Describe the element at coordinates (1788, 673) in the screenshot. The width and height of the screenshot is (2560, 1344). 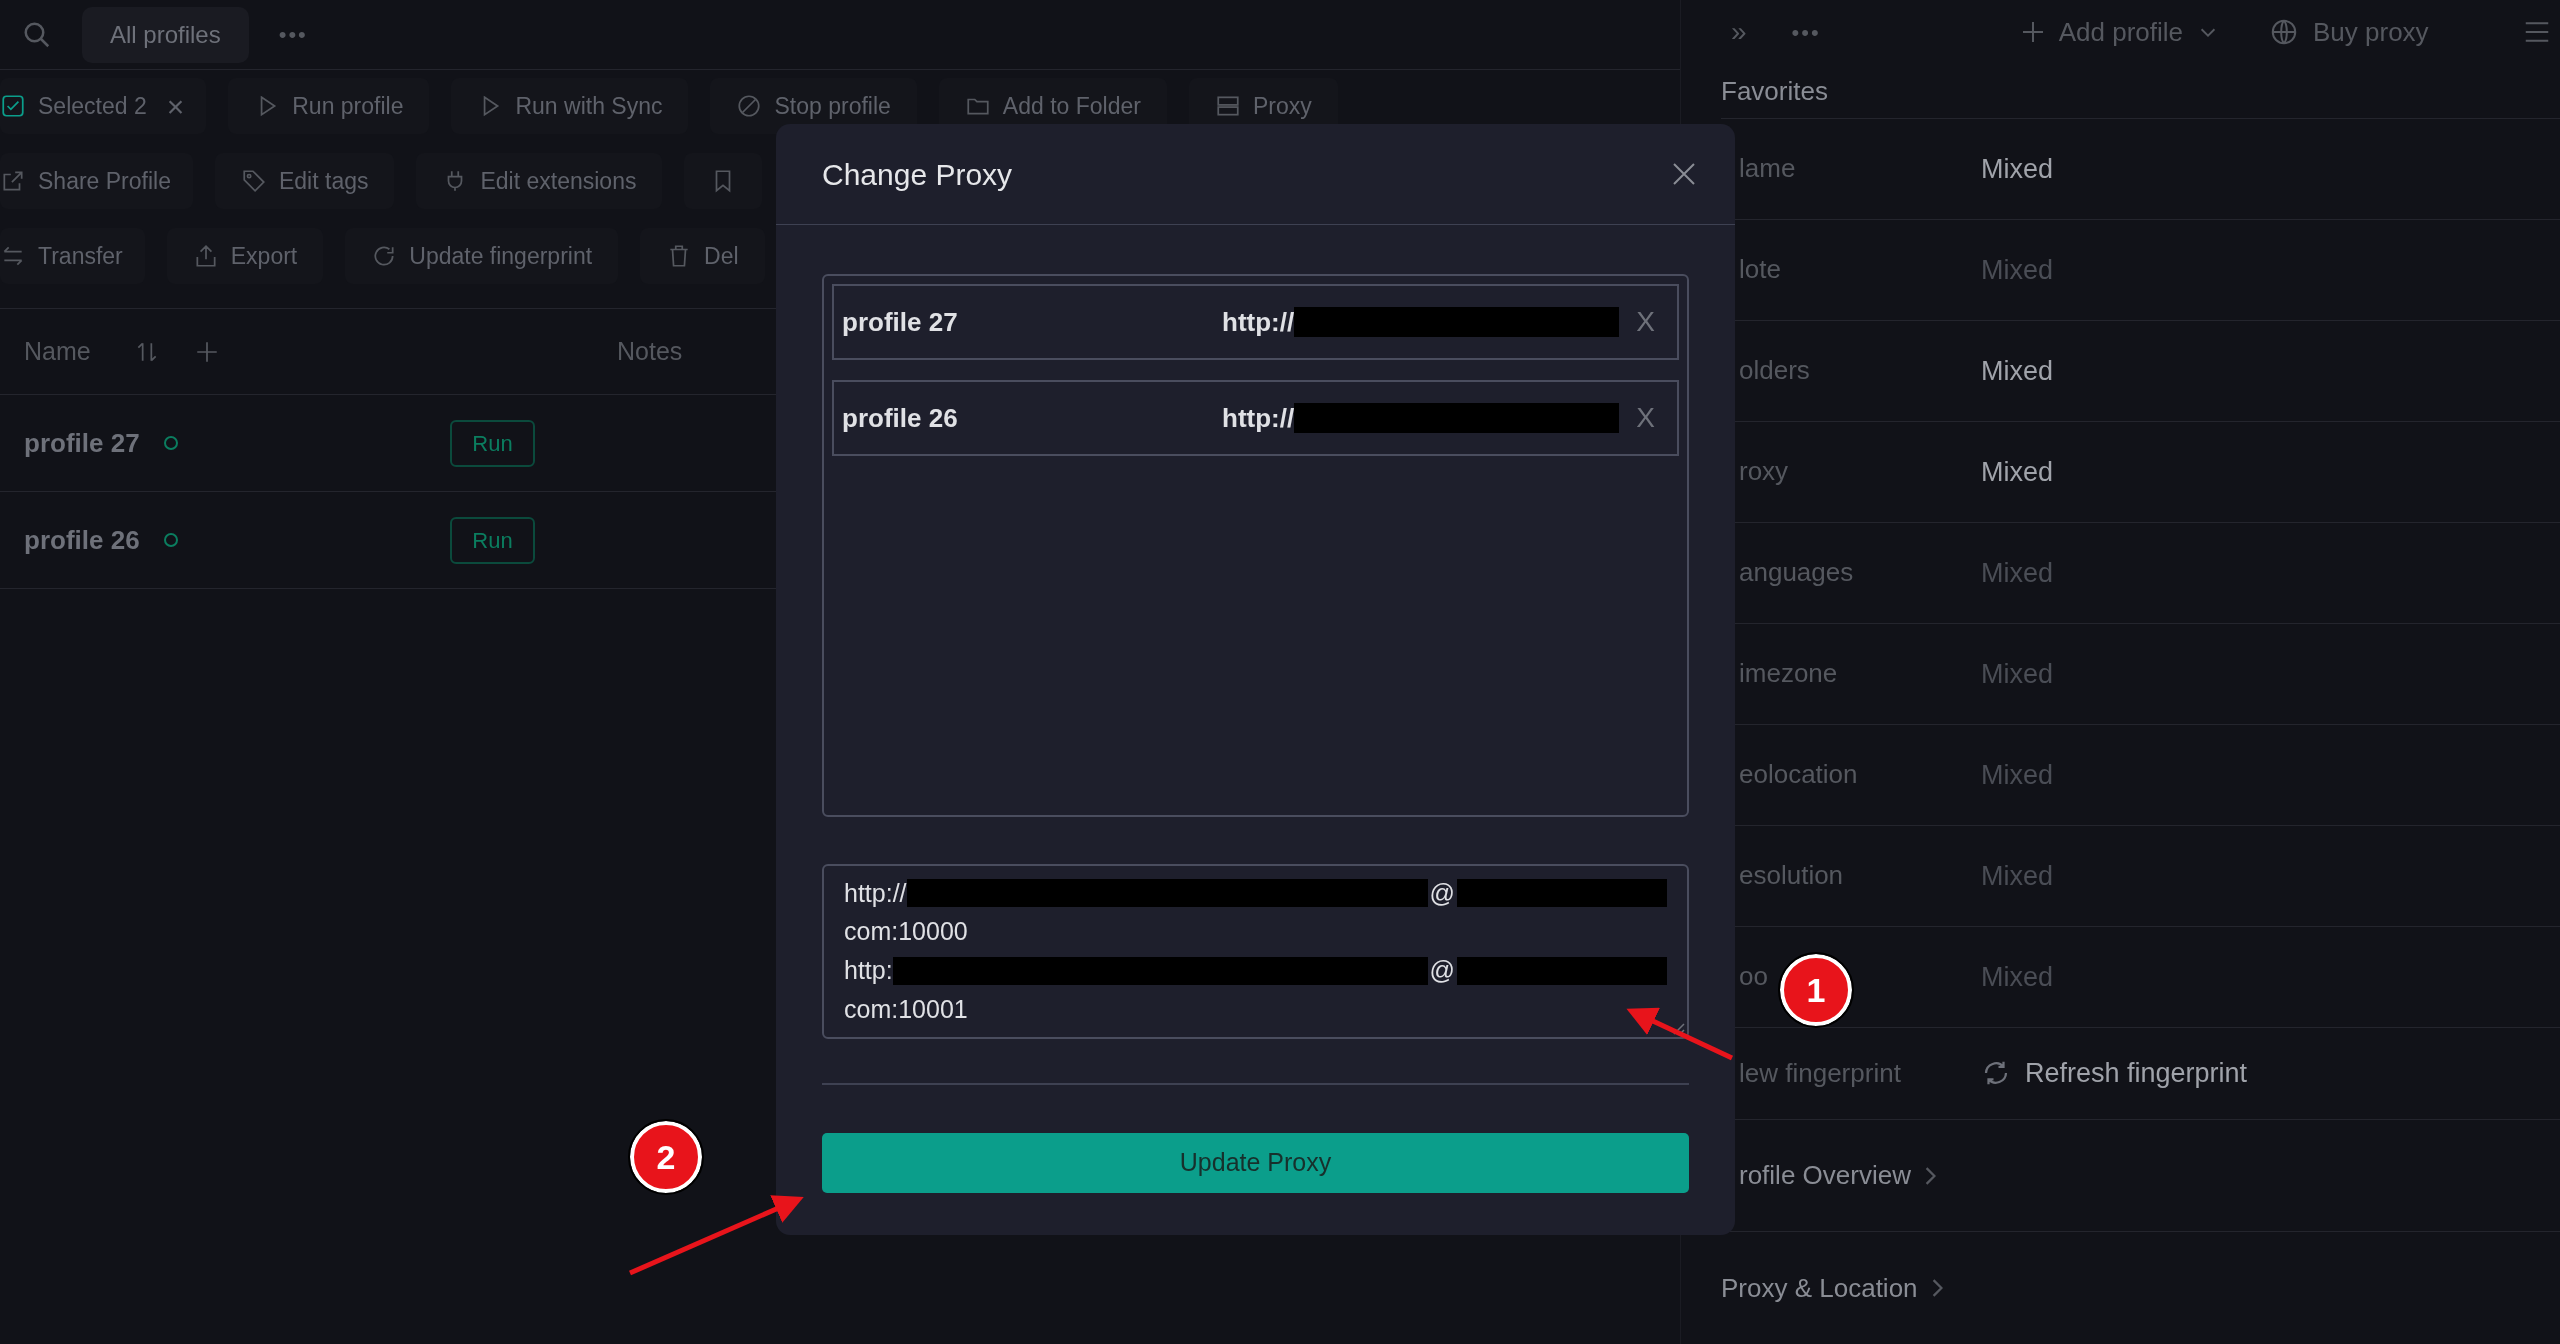
I see `field-label: imezone` at that location.